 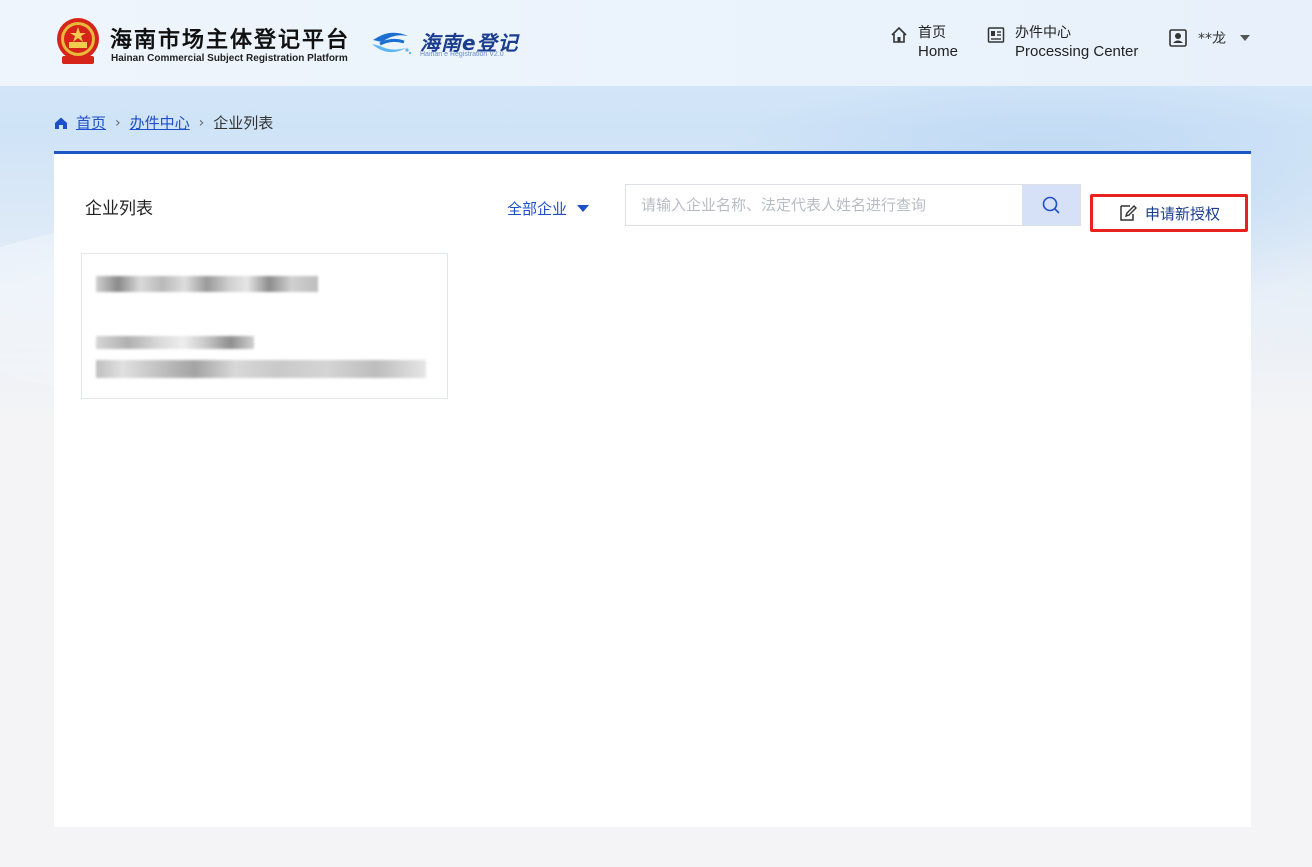 What do you see at coordinates (175, 342) in the screenshot?
I see `blurred-representative` at bounding box center [175, 342].